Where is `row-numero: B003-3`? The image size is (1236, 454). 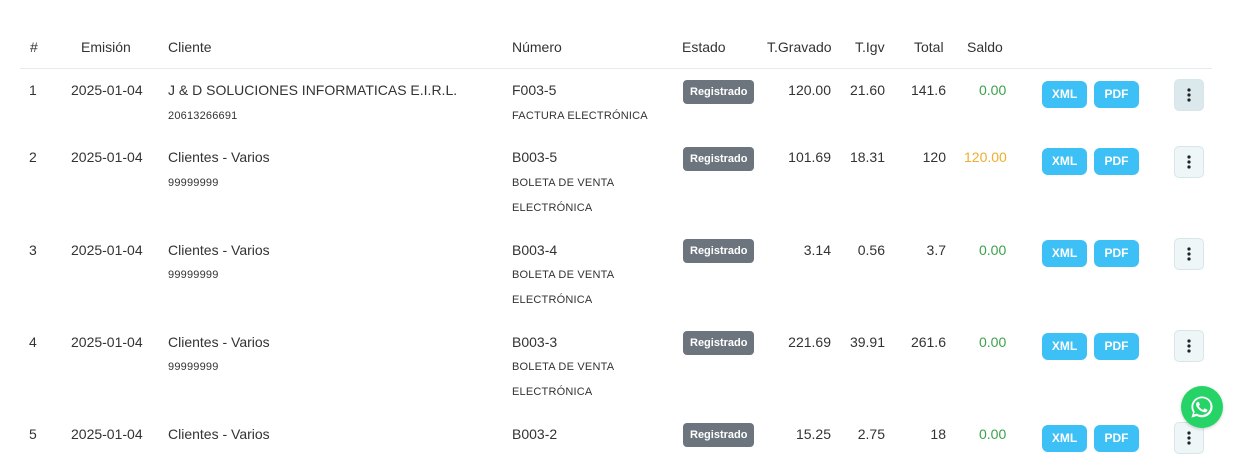 row-numero: B003-3 is located at coordinates (535, 342).